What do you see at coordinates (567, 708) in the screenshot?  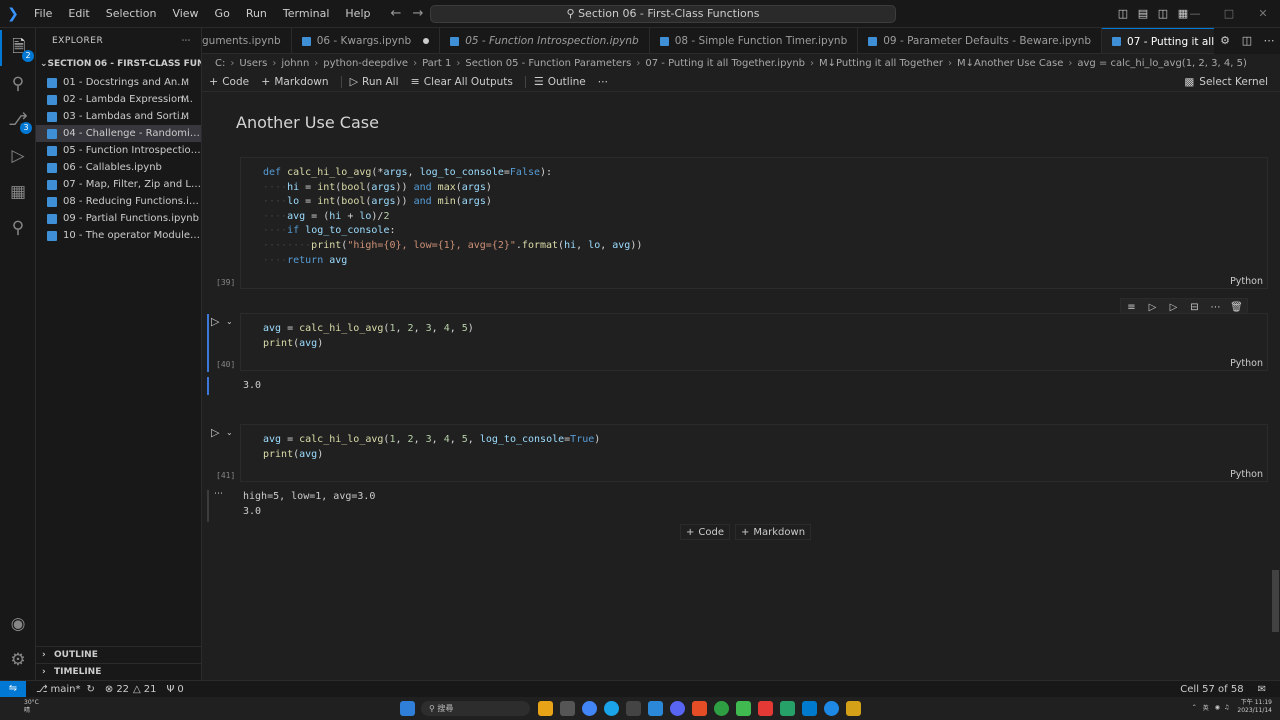 I see `terminal-app-icon` at bounding box center [567, 708].